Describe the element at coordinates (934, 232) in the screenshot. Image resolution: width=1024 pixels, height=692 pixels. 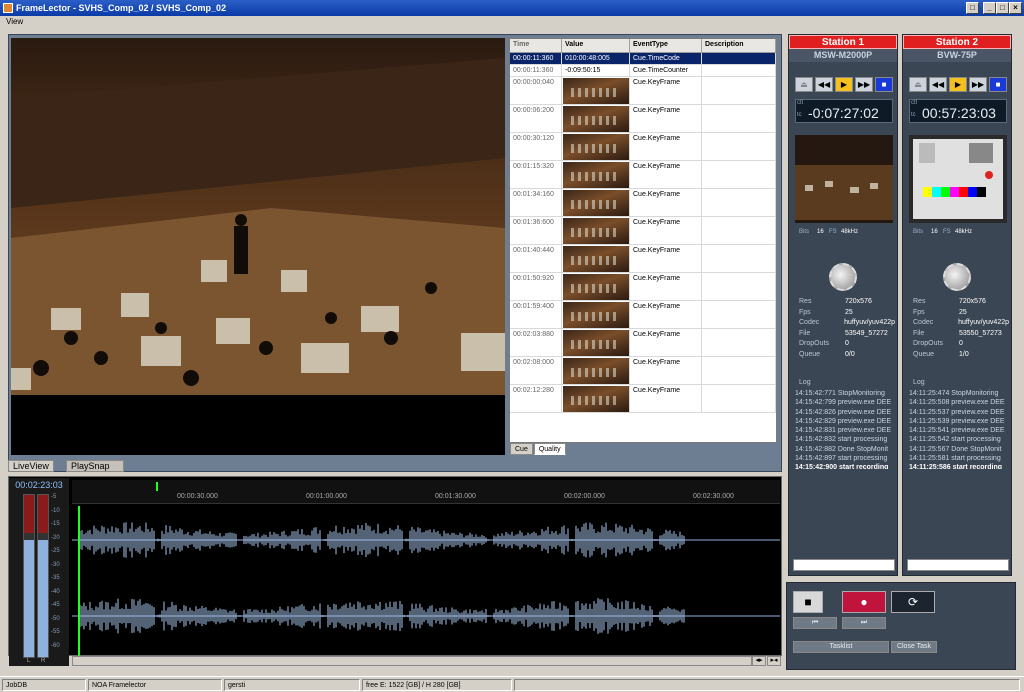
I see `bits-value: 16` at that location.